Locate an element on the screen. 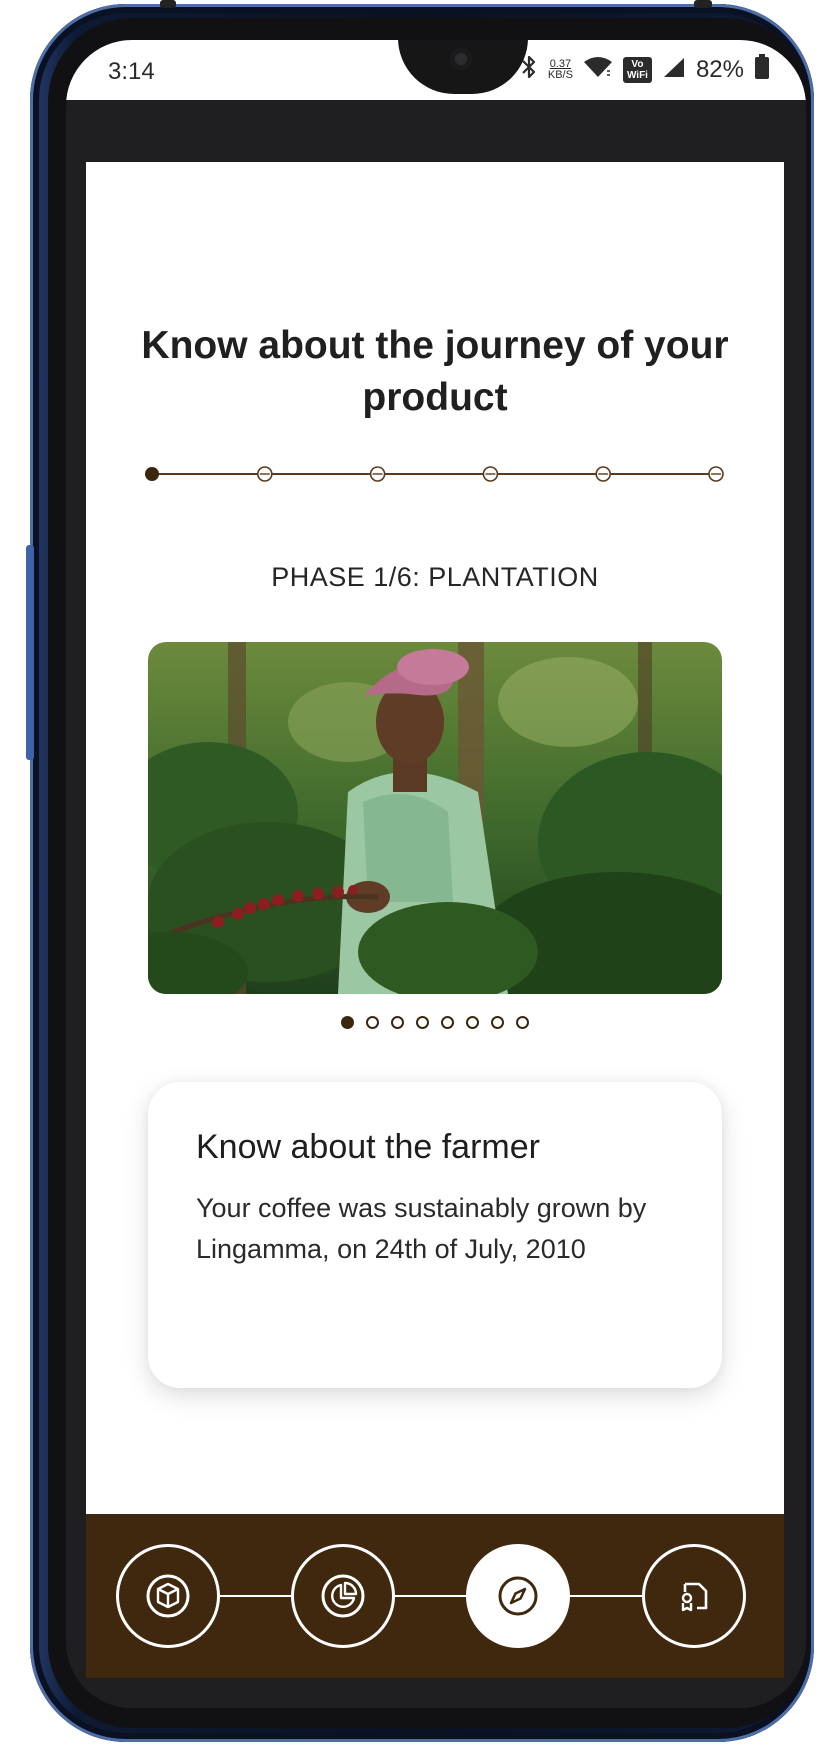 The height and width of the screenshot is (1746, 820). side-button-top is located at coordinates (168, 4).